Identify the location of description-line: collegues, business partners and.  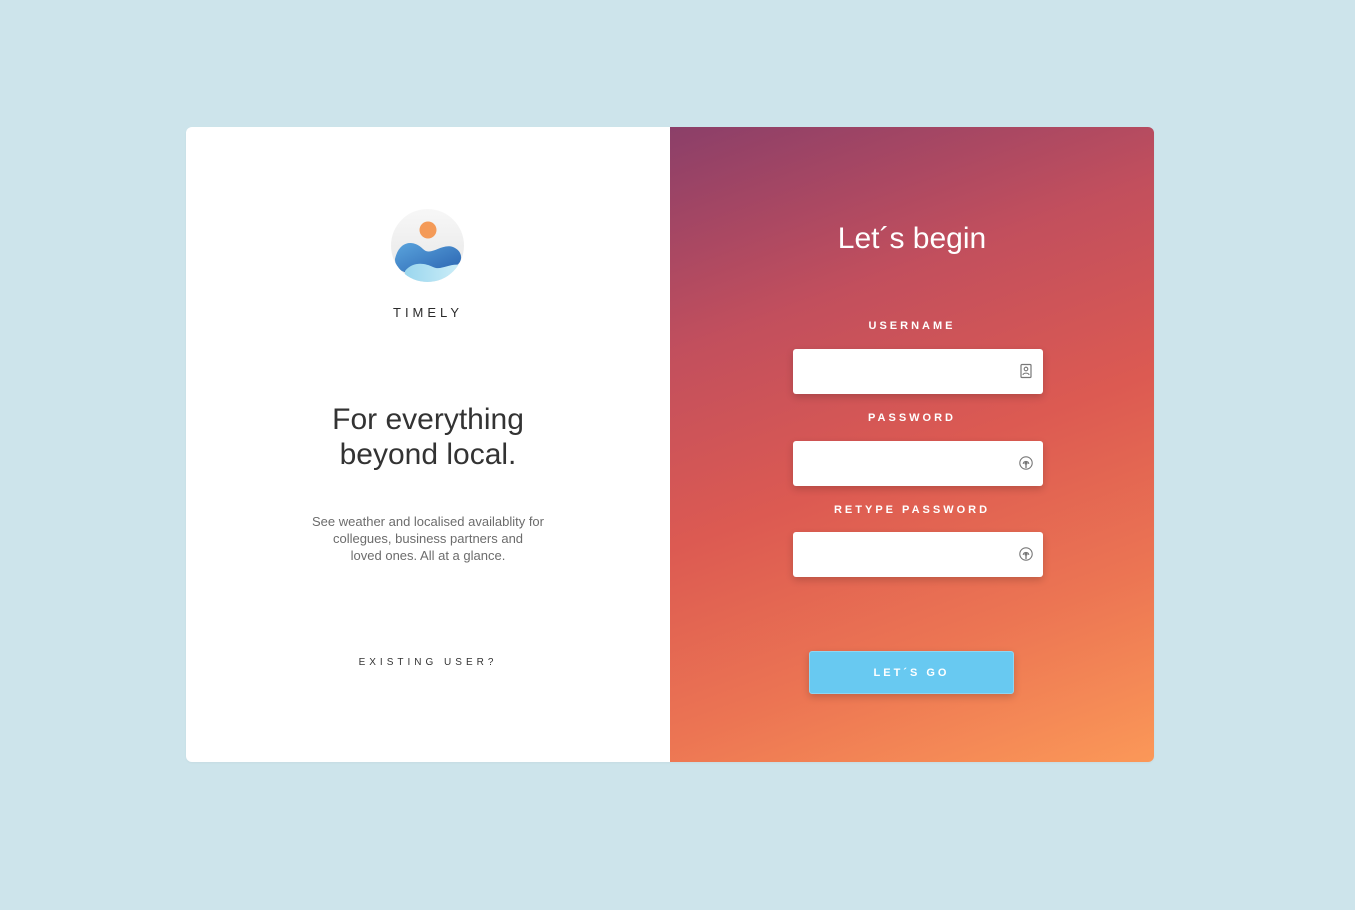
(428, 538).